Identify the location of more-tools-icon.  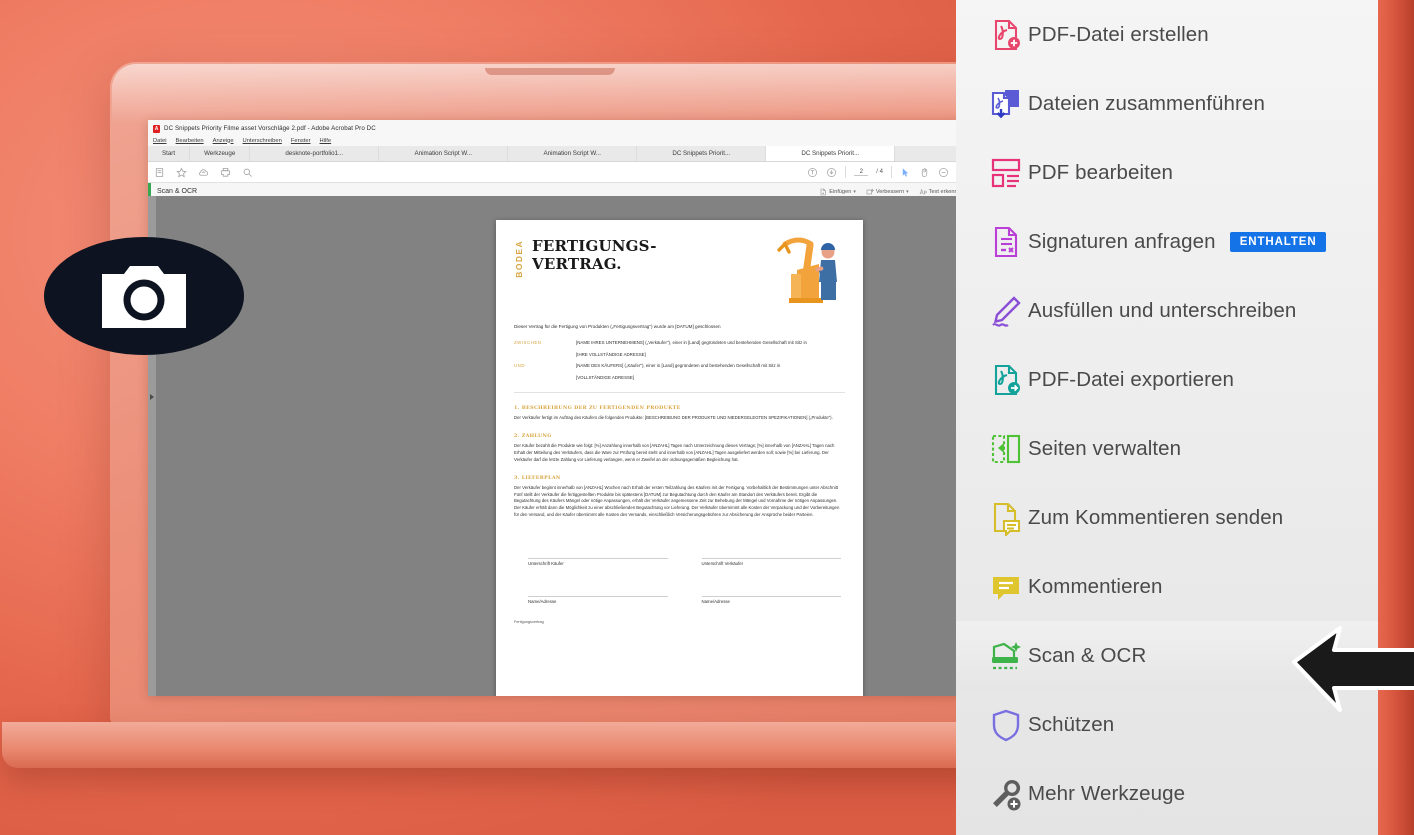
(1008, 794).